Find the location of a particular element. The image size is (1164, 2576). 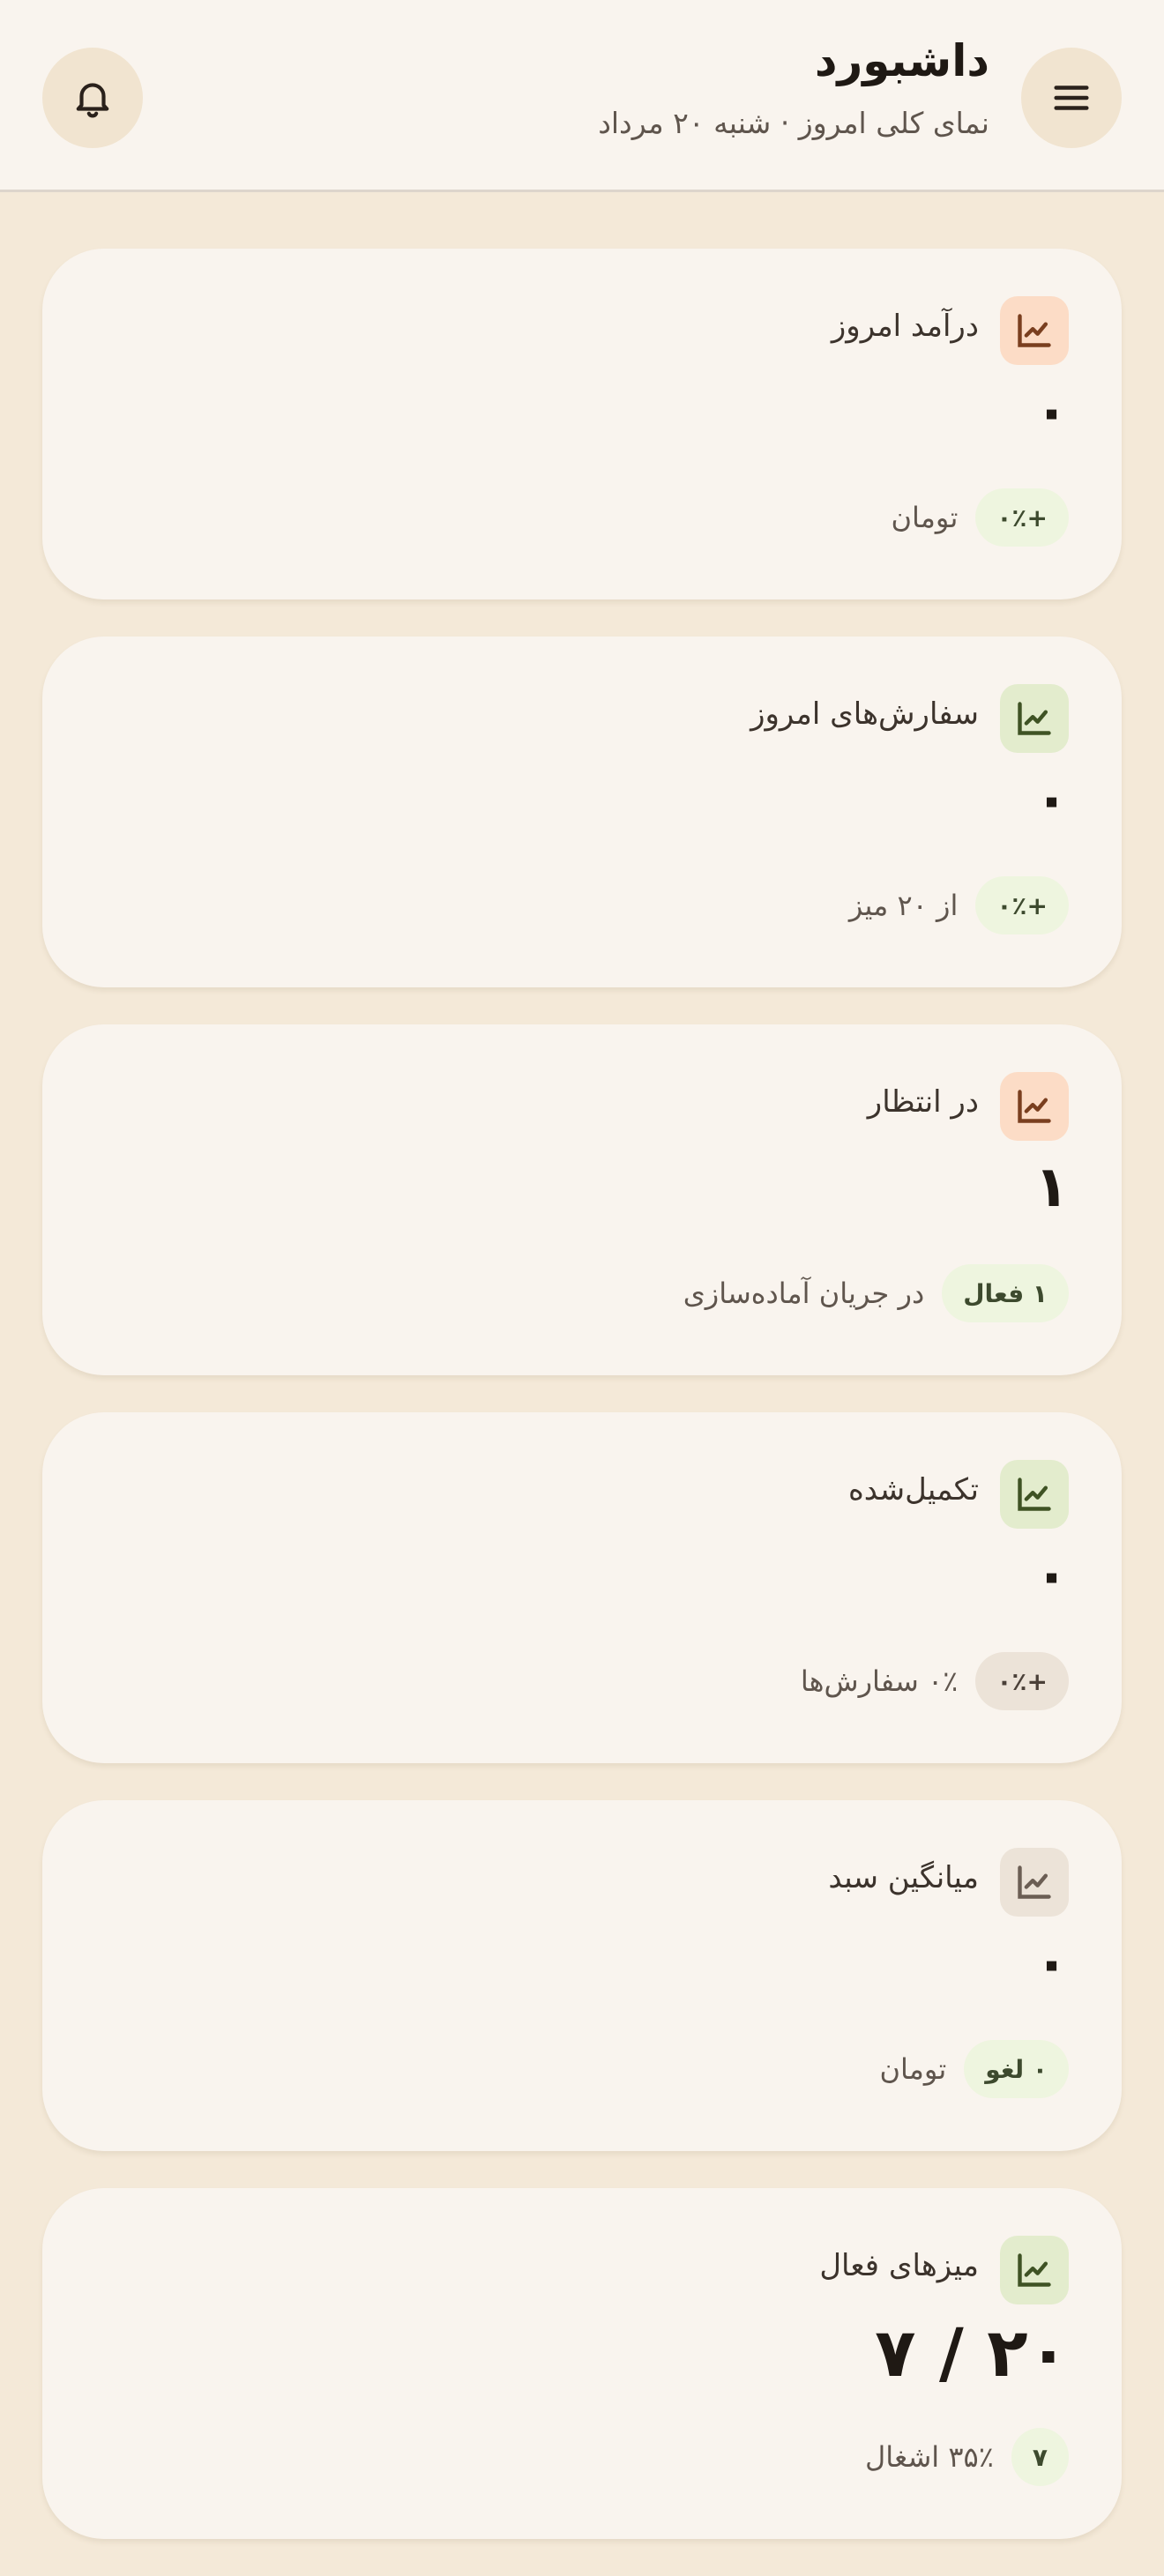

stat-footer: ۷ ۳۵٪ اشغال is located at coordinates (967, 2457).